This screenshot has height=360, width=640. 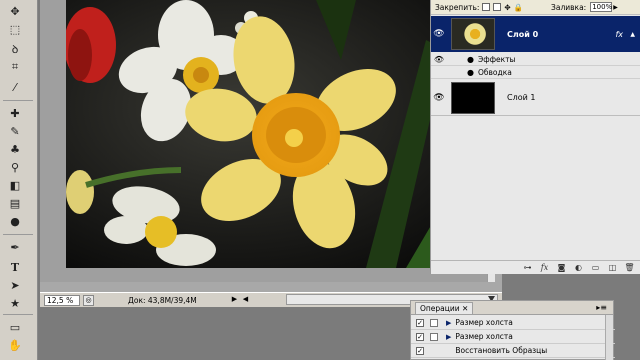 I want to click on mask-icon: ◙, so click(x=561, y=267).